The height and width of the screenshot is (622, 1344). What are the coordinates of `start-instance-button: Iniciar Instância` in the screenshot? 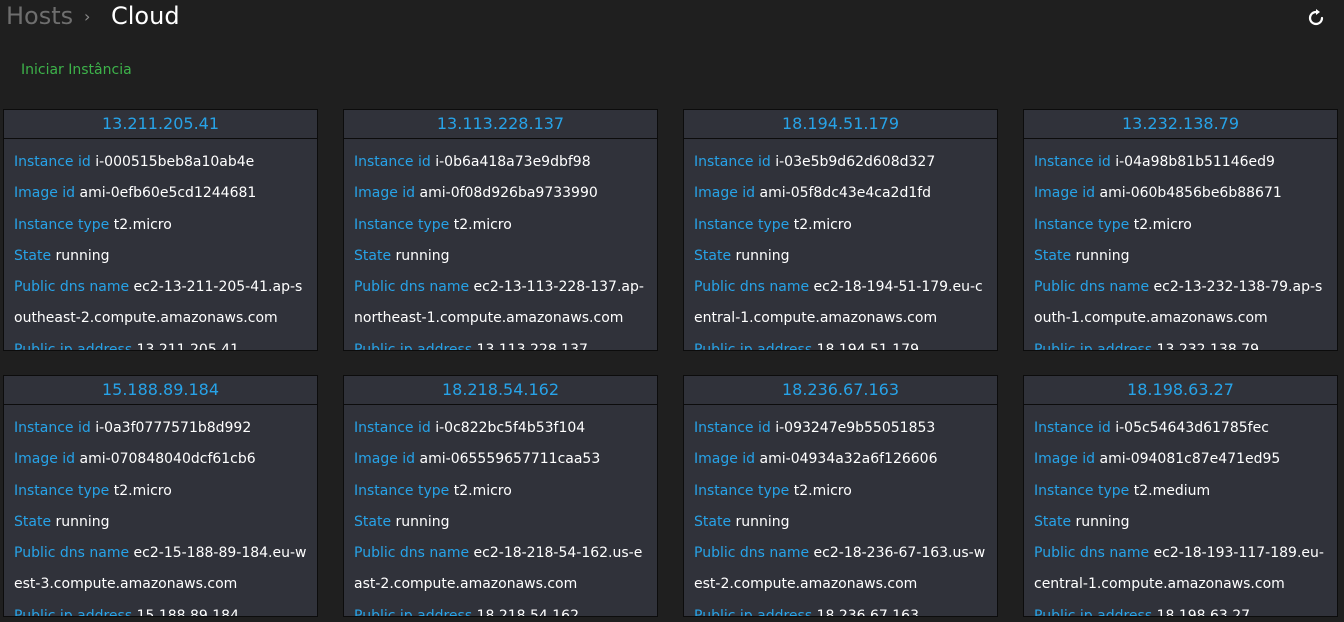 It's located at (76, 70).